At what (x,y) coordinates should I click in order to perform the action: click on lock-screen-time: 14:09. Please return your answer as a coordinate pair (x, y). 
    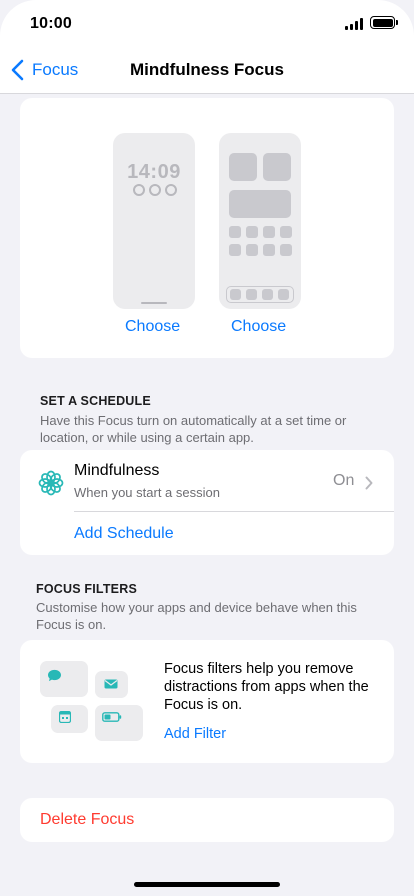
    Looking at the image, I should click on (154, 172).